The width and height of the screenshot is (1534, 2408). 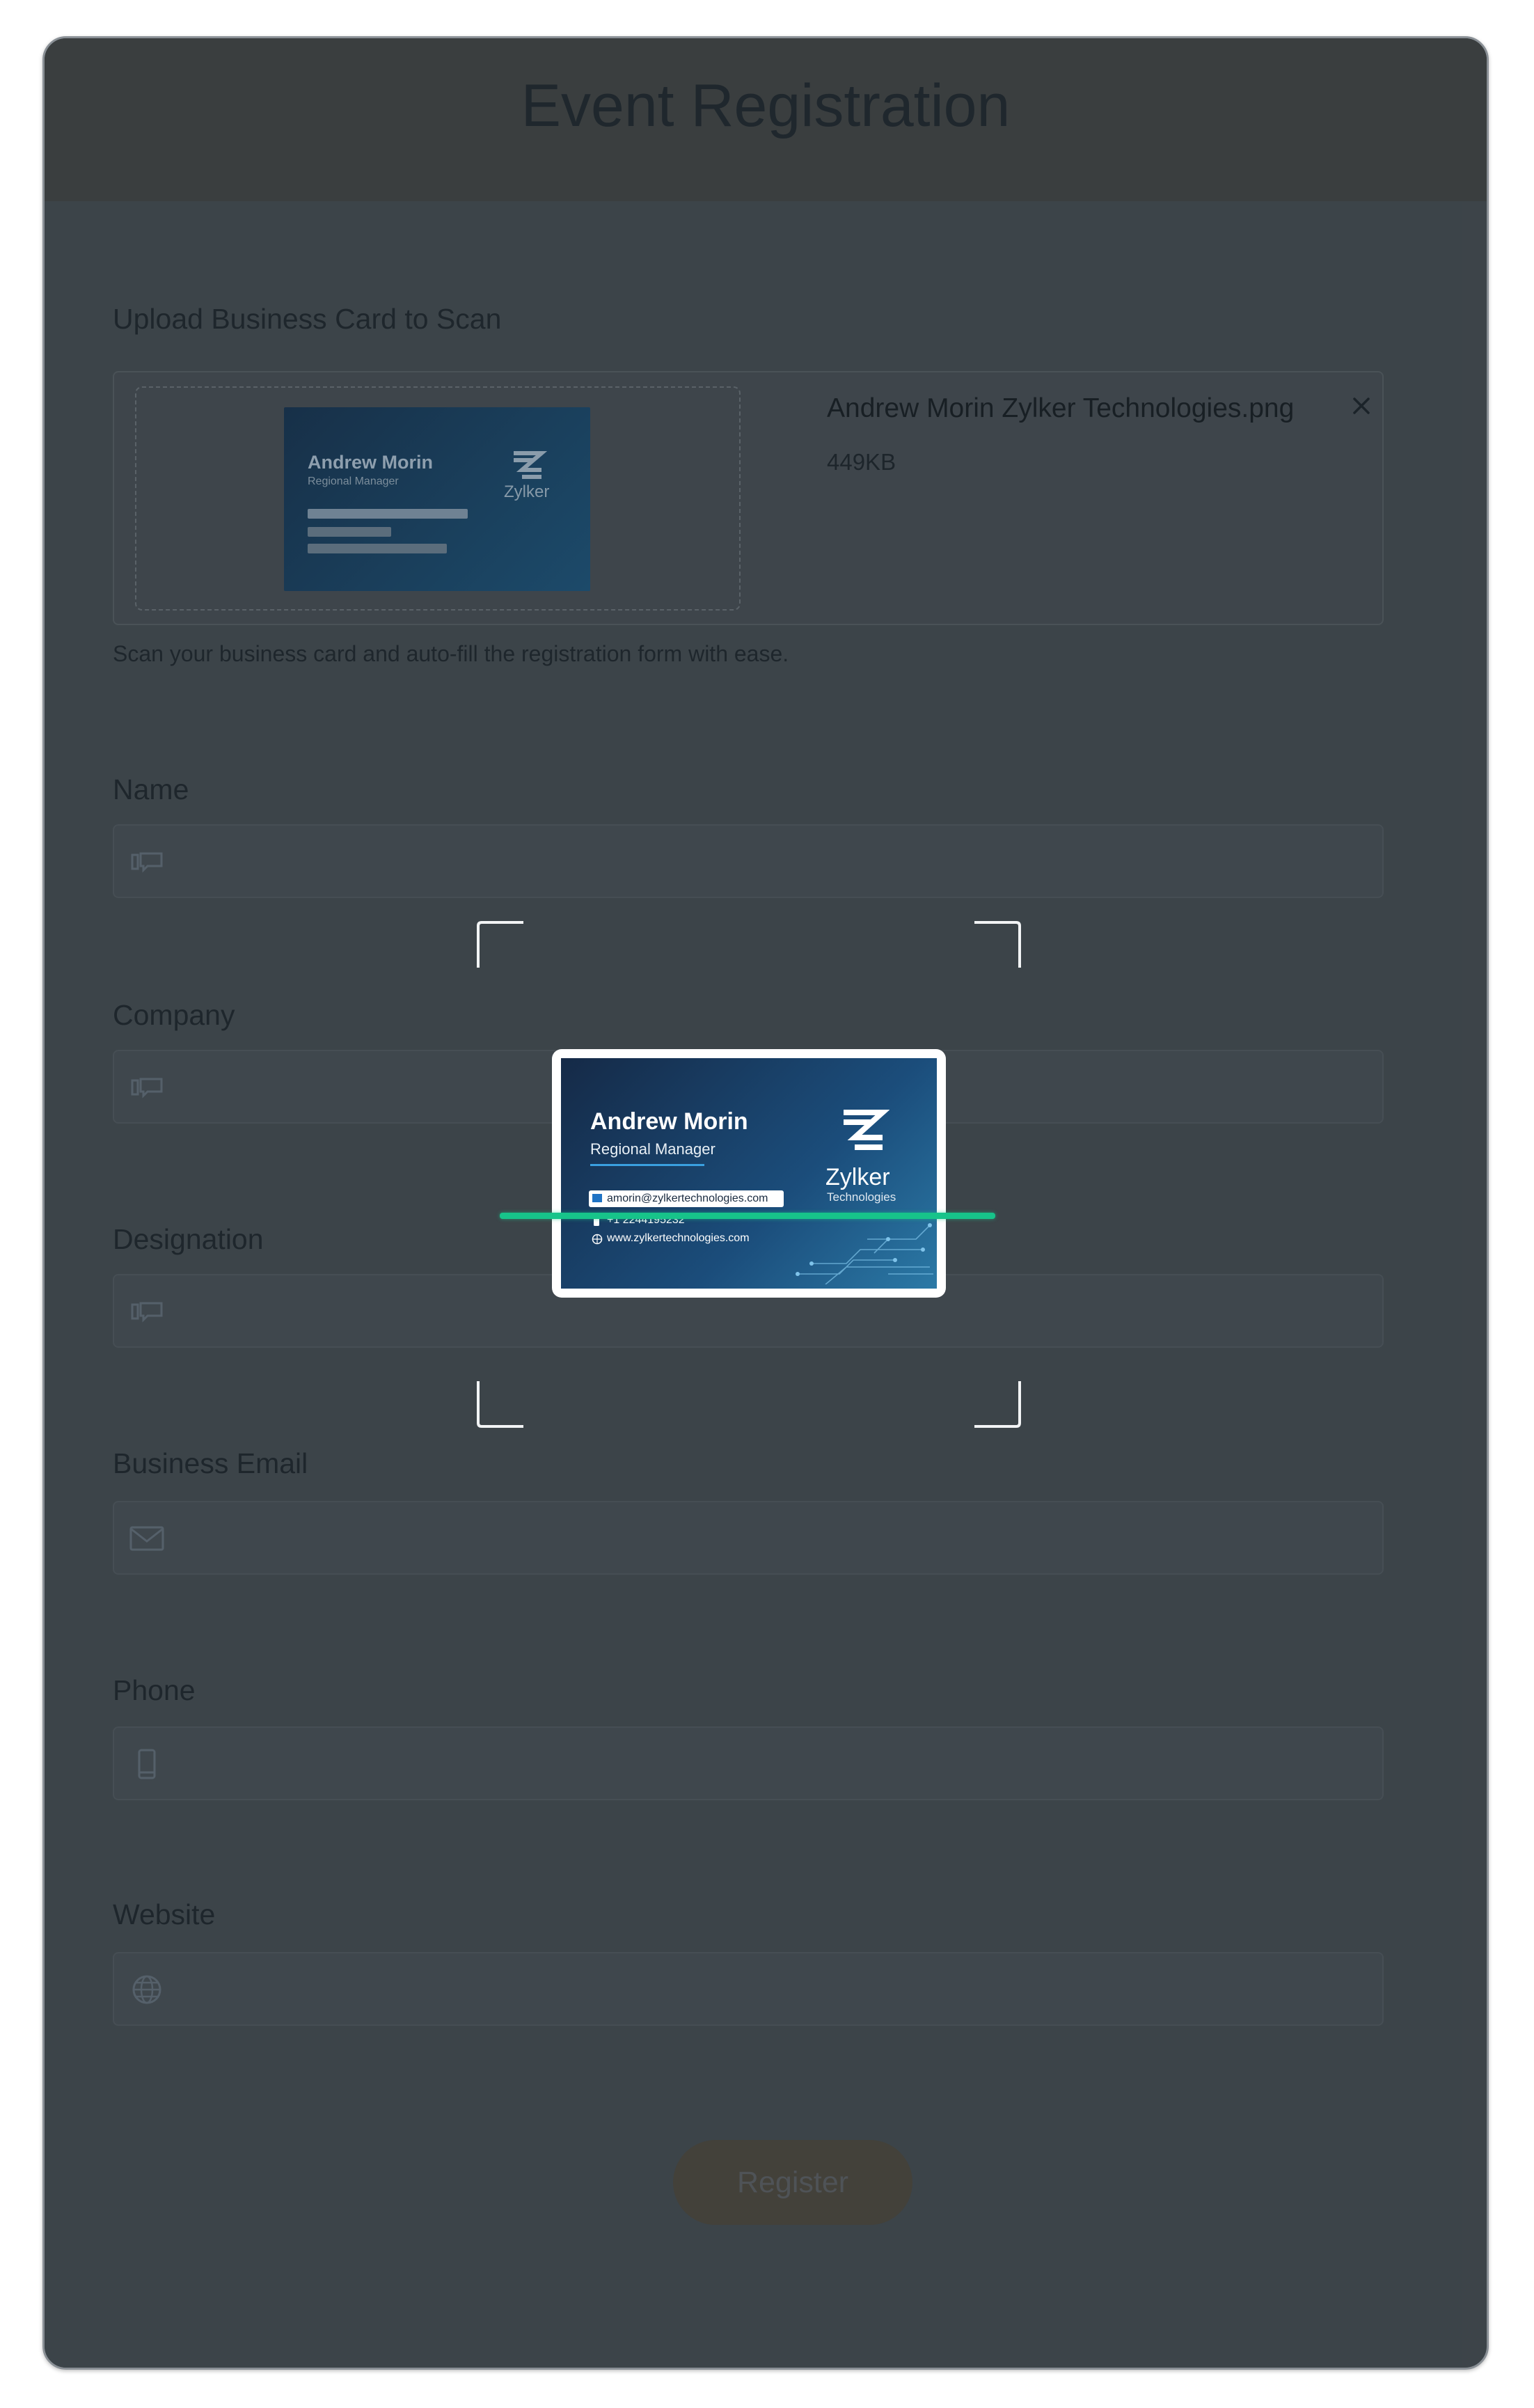 I want to click on phone-label: Phone, so click(x=154, y=1690).